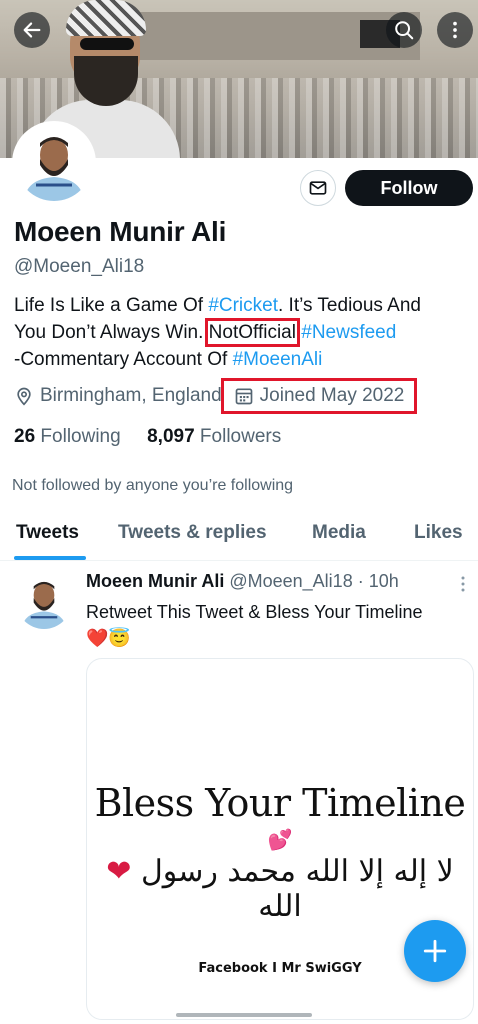  What do you see at coordinates (111, 332) in the screenshot?
I see `bio-text: You Don’t Always Win.` at bounding box center [111, 332].